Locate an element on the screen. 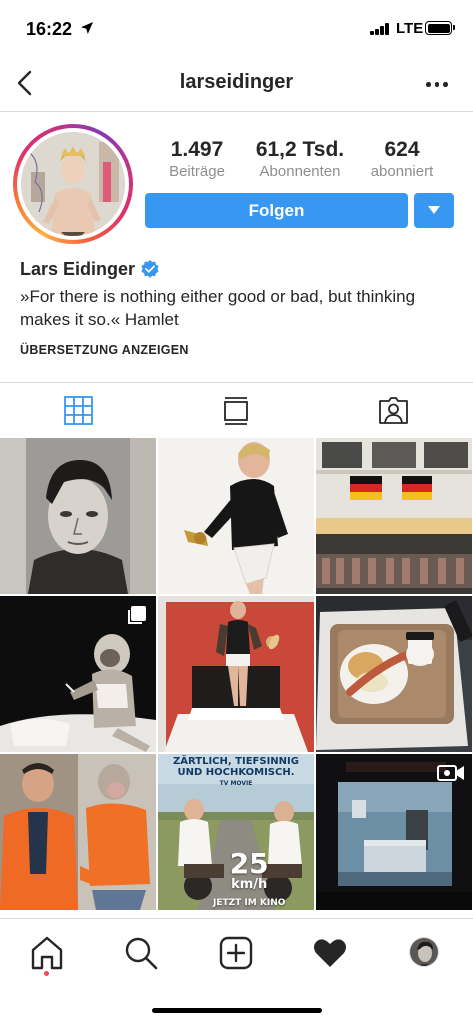 The height and width of the screenshot is (1024, 473). poster-unit: km/h is located at coordinates (249, 884).